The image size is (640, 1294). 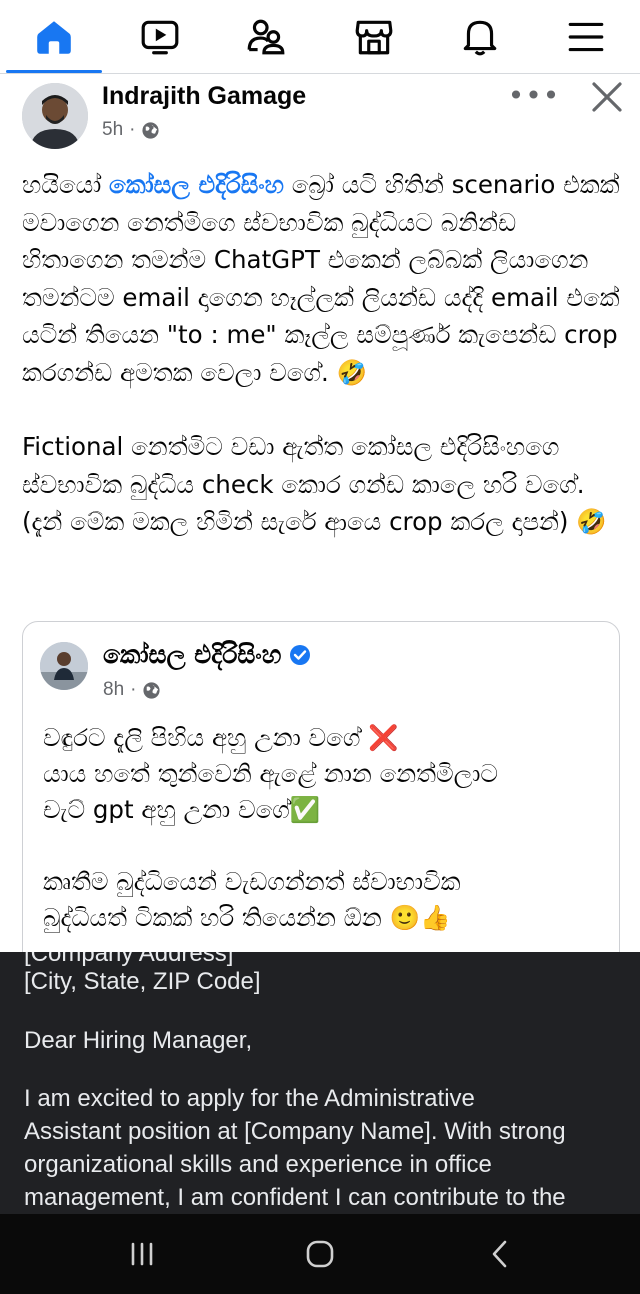 I want to click on system-home-button, so click(x=320, y=1254).